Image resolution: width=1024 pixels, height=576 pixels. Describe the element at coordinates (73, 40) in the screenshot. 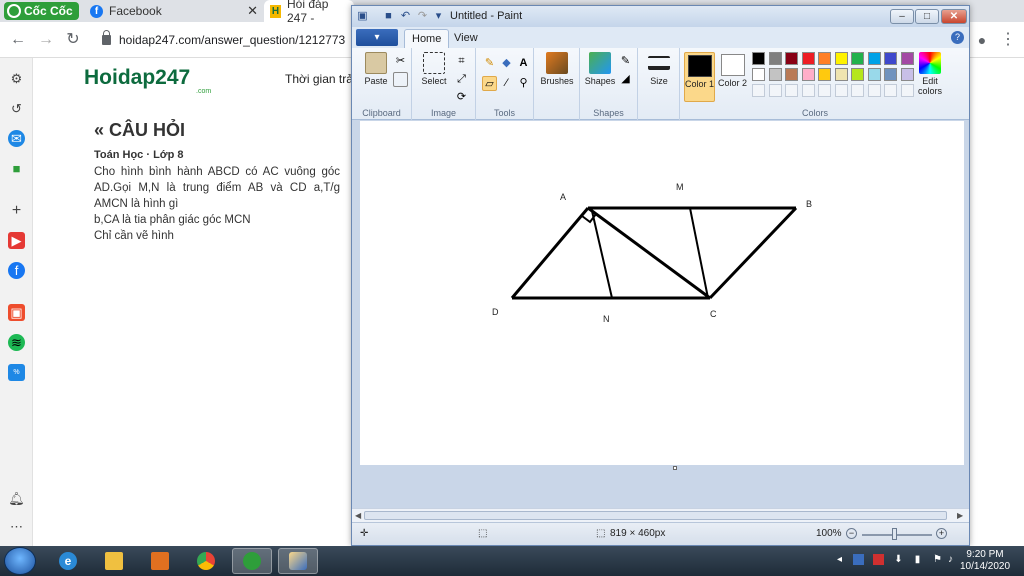

I see `reload-icon: ↻` at that location.